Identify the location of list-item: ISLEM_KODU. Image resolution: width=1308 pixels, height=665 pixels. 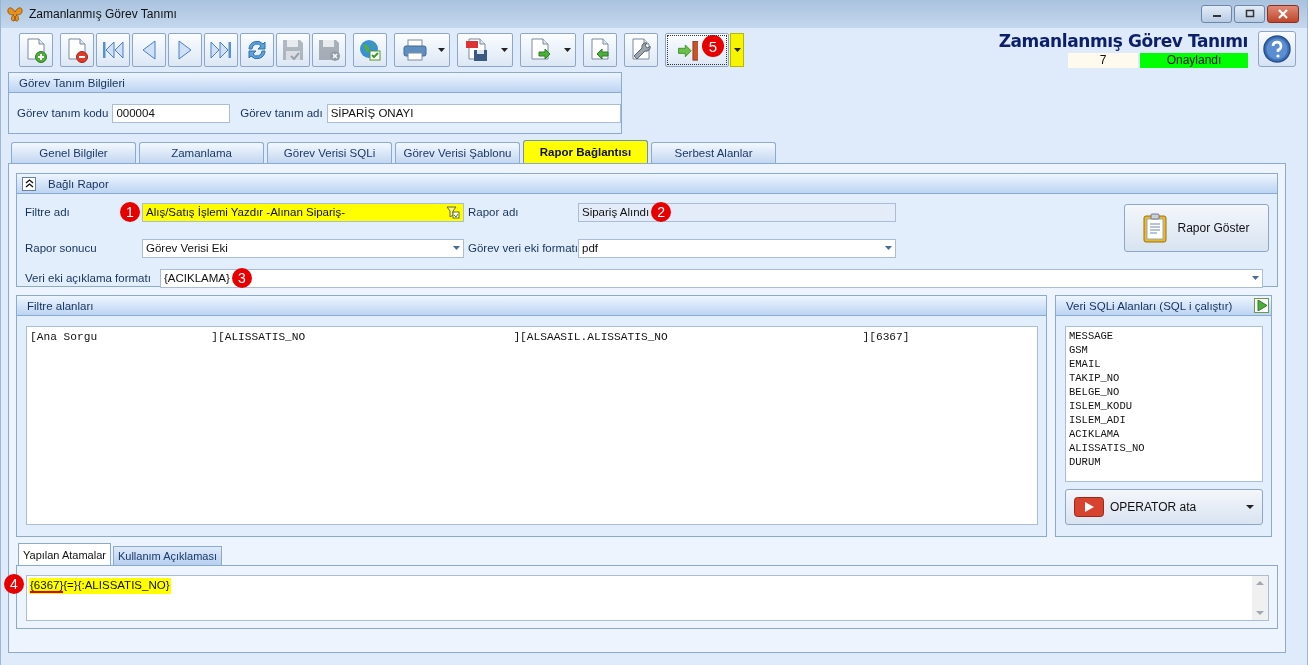
(1164, 406).